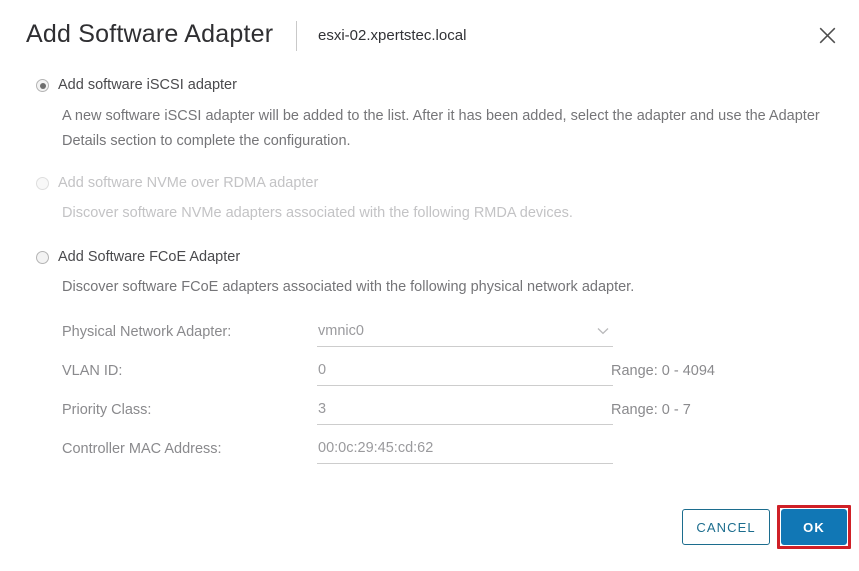  I want to click on priority-class-value: 3, so click(322, 409).